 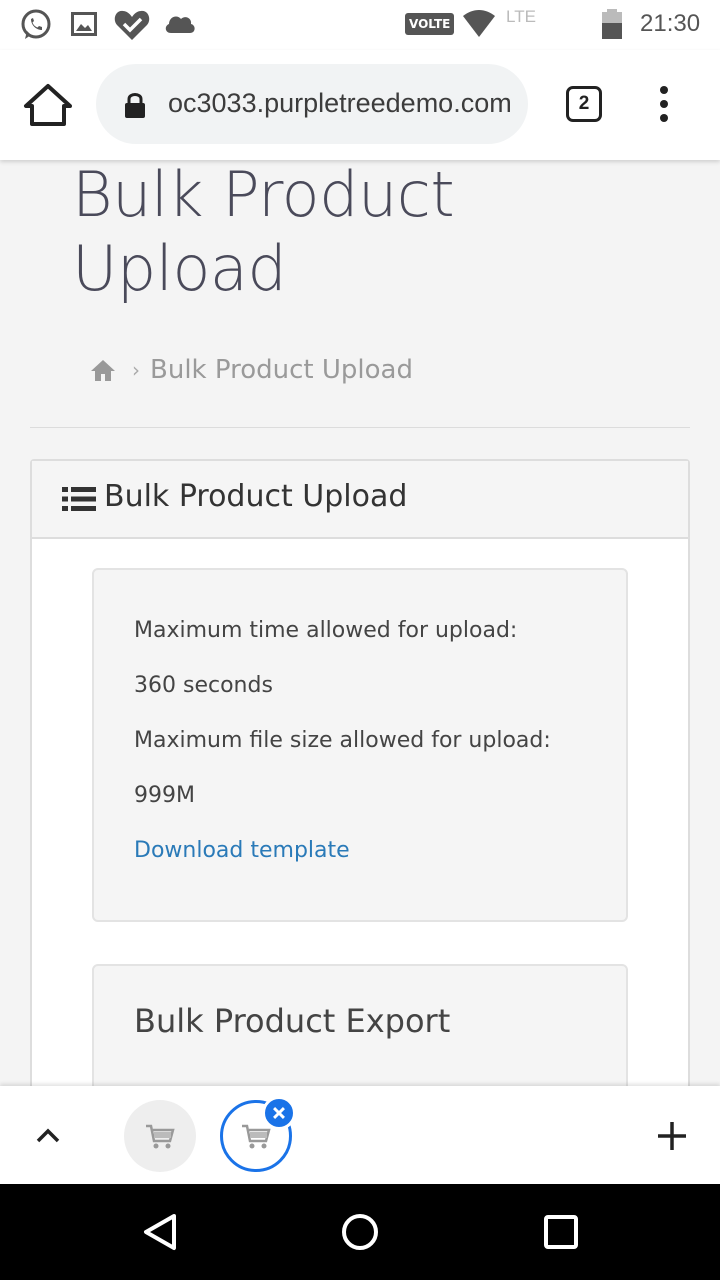 I want to click on divider, so click(x=360, y=427).